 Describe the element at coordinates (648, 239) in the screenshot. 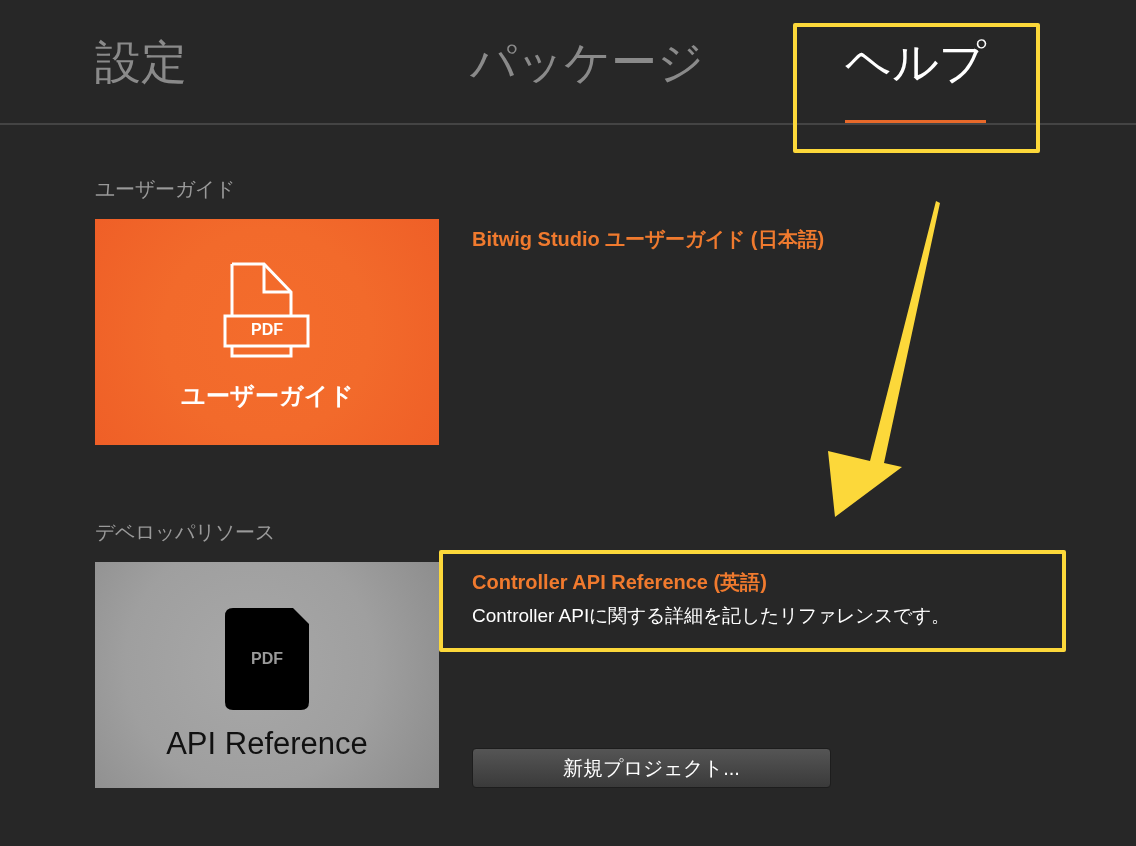

I see `document-link: Bitwig Studio ユーザーガイド (日本語)` at that location.